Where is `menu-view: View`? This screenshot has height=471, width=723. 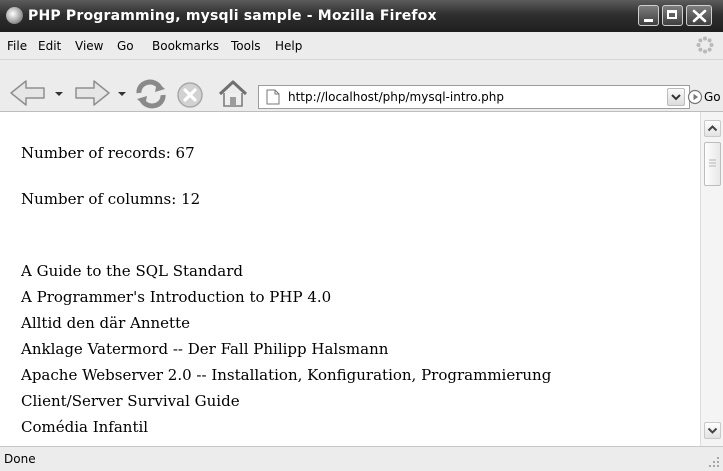
menu-view: View is located at coordinates (89, 46).